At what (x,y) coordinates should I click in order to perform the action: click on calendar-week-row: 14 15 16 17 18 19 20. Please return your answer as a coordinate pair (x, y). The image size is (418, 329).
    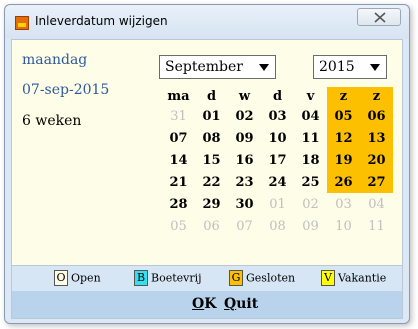
    Looking at the image, I should click on (277, 160).